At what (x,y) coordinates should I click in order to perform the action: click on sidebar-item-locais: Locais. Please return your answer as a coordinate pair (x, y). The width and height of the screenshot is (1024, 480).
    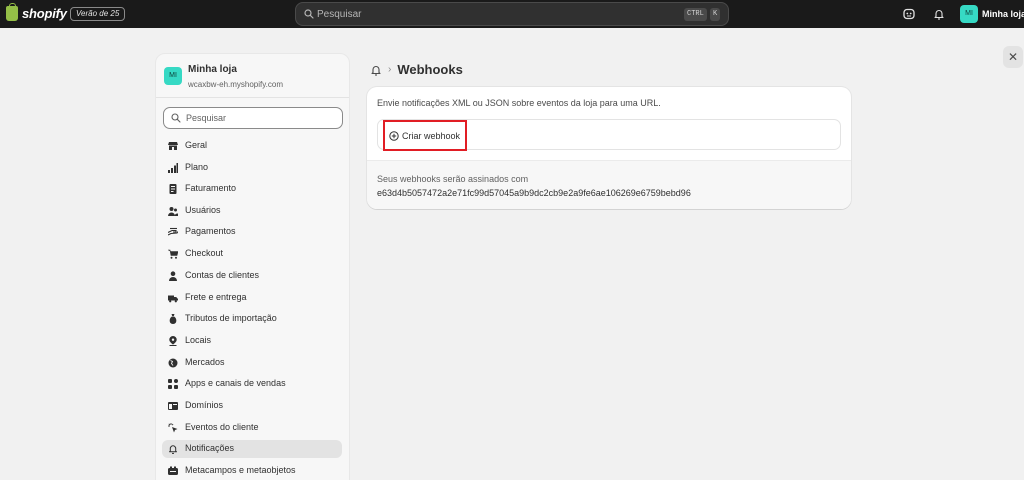
    Looking at the image, I should click on (252, 341).